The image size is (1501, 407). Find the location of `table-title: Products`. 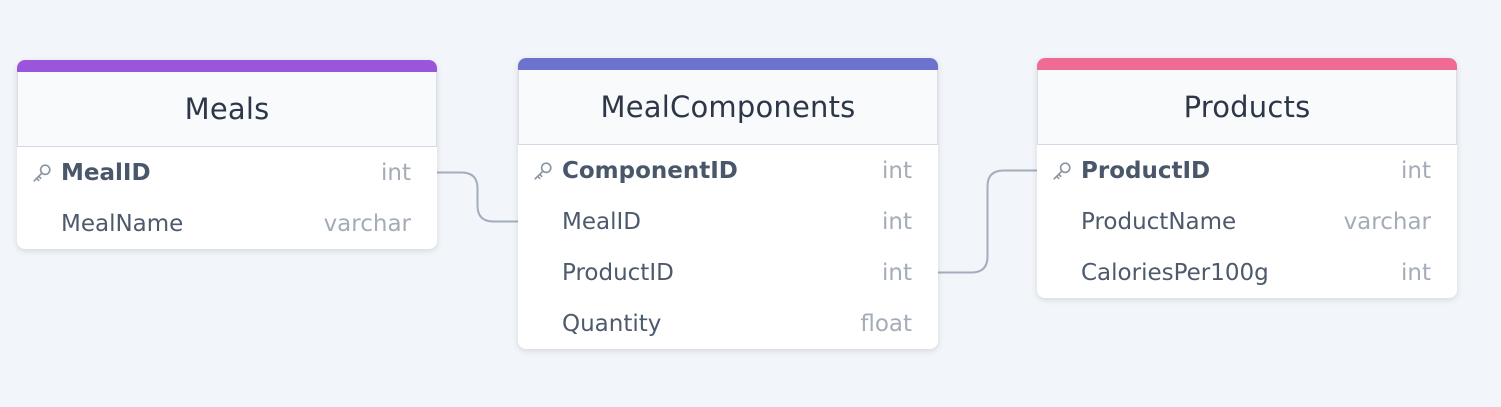

table-title: Products is located at coordinates (1247, 107).